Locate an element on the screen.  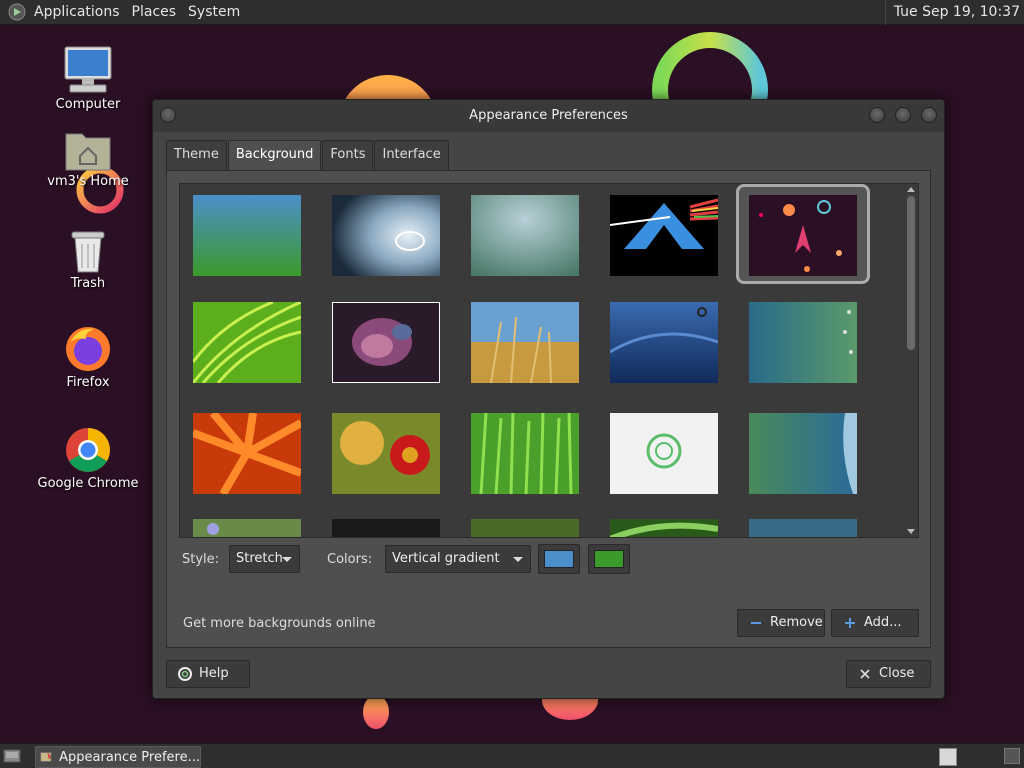
appearance-icon is located at coordinates (46, 756).